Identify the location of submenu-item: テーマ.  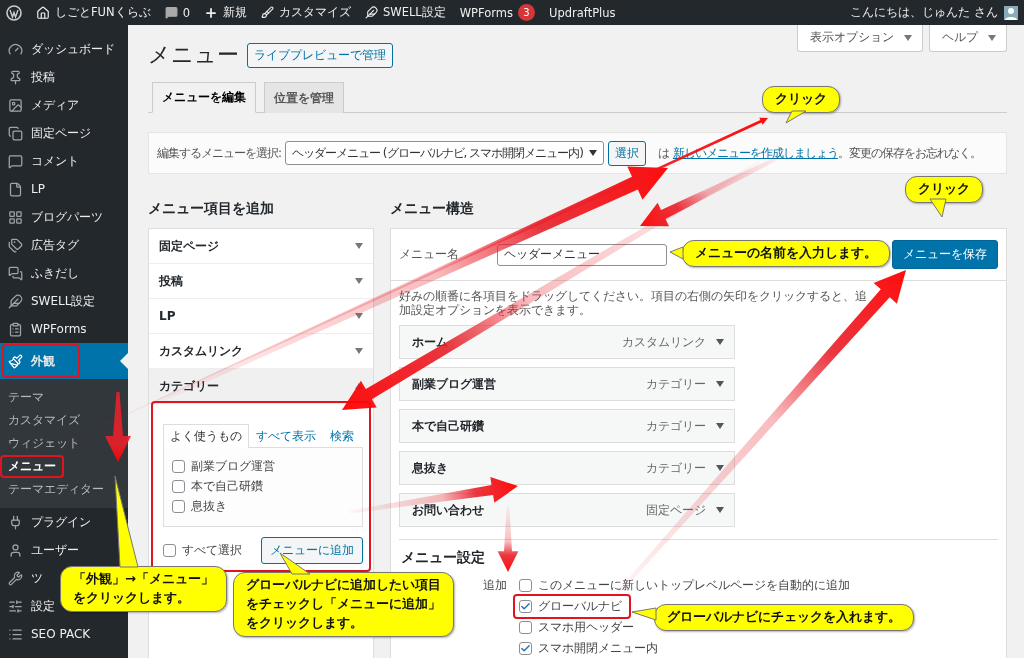
(26, 397).